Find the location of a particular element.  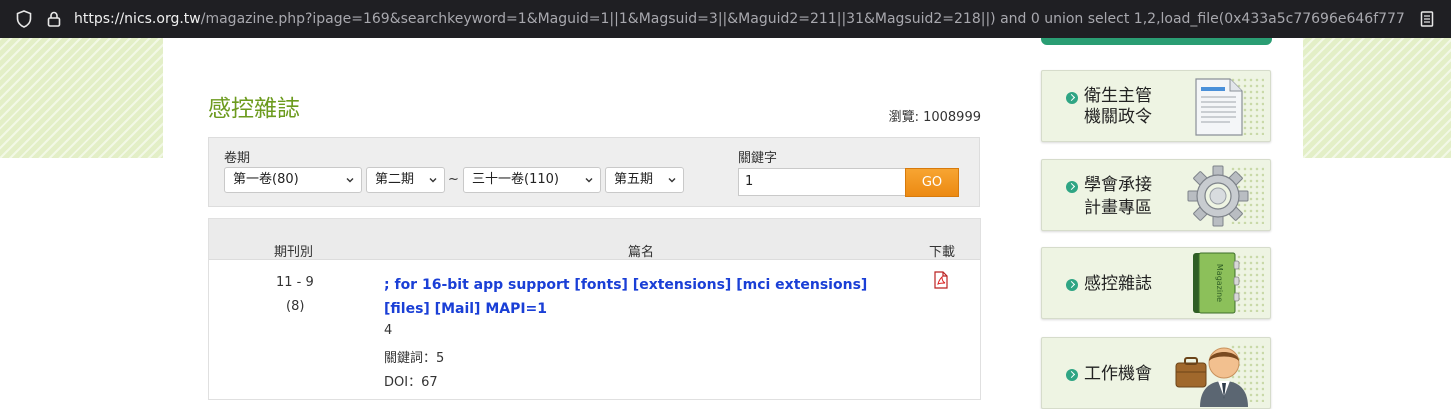

sidebar-top-tab is located at coordinates (1156, 41).